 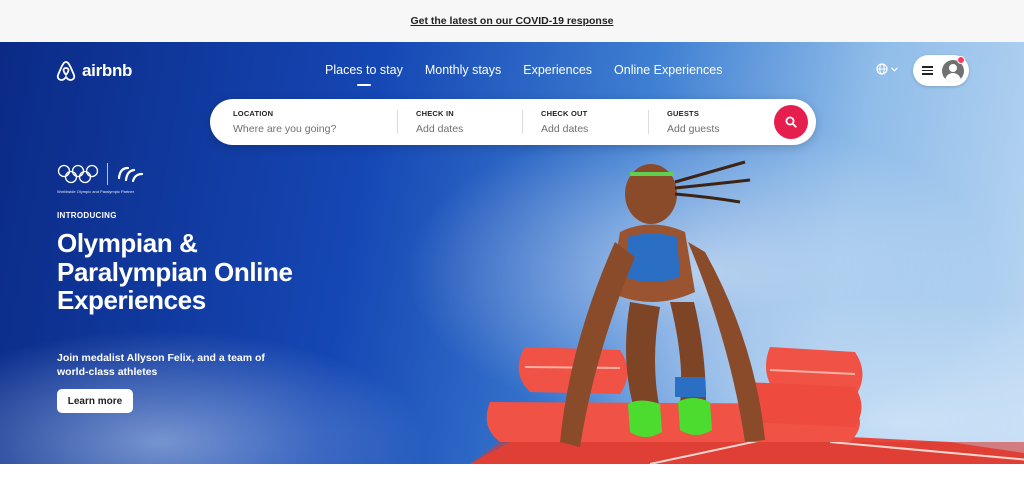 I want to click on covid-banner: Get the latest on our COVID-19 response, so click(x=512, y=21).